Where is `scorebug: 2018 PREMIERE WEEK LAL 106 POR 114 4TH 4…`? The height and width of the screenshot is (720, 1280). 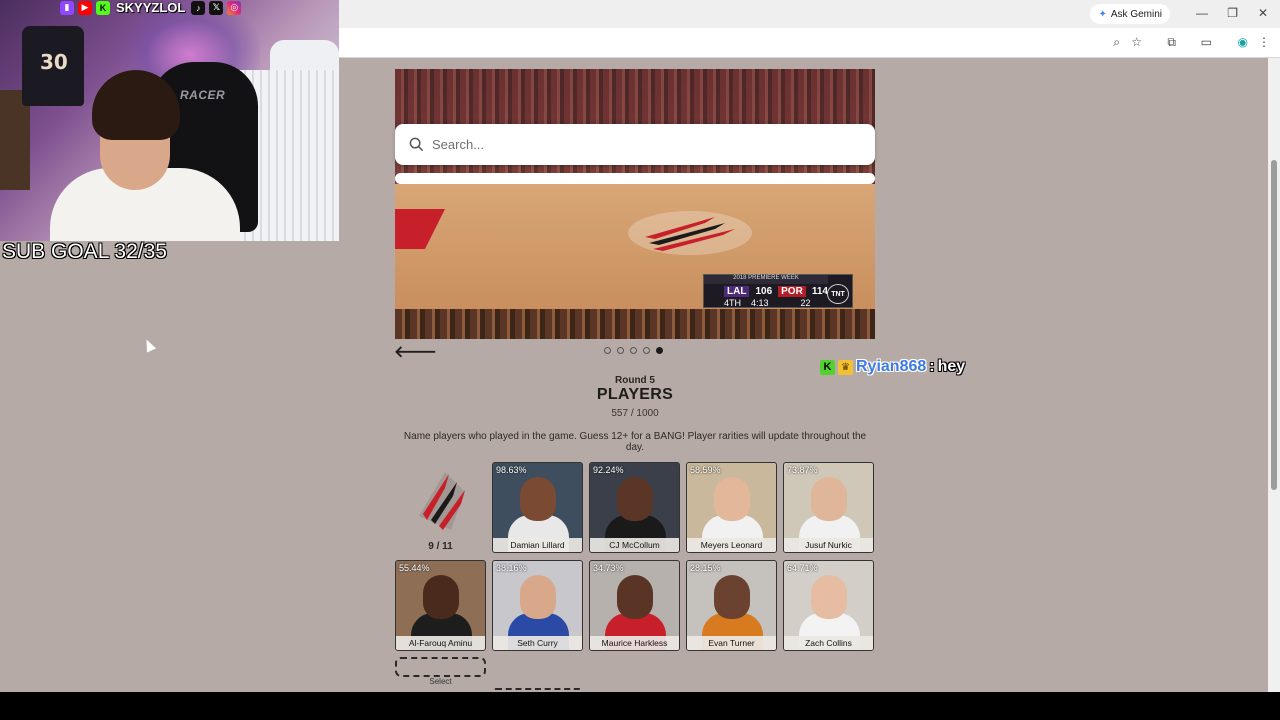 scorebug: 2018 PREMIERE WEEK LAL 106 POR 114 4TH 4… is located at coordinates (778, 291).